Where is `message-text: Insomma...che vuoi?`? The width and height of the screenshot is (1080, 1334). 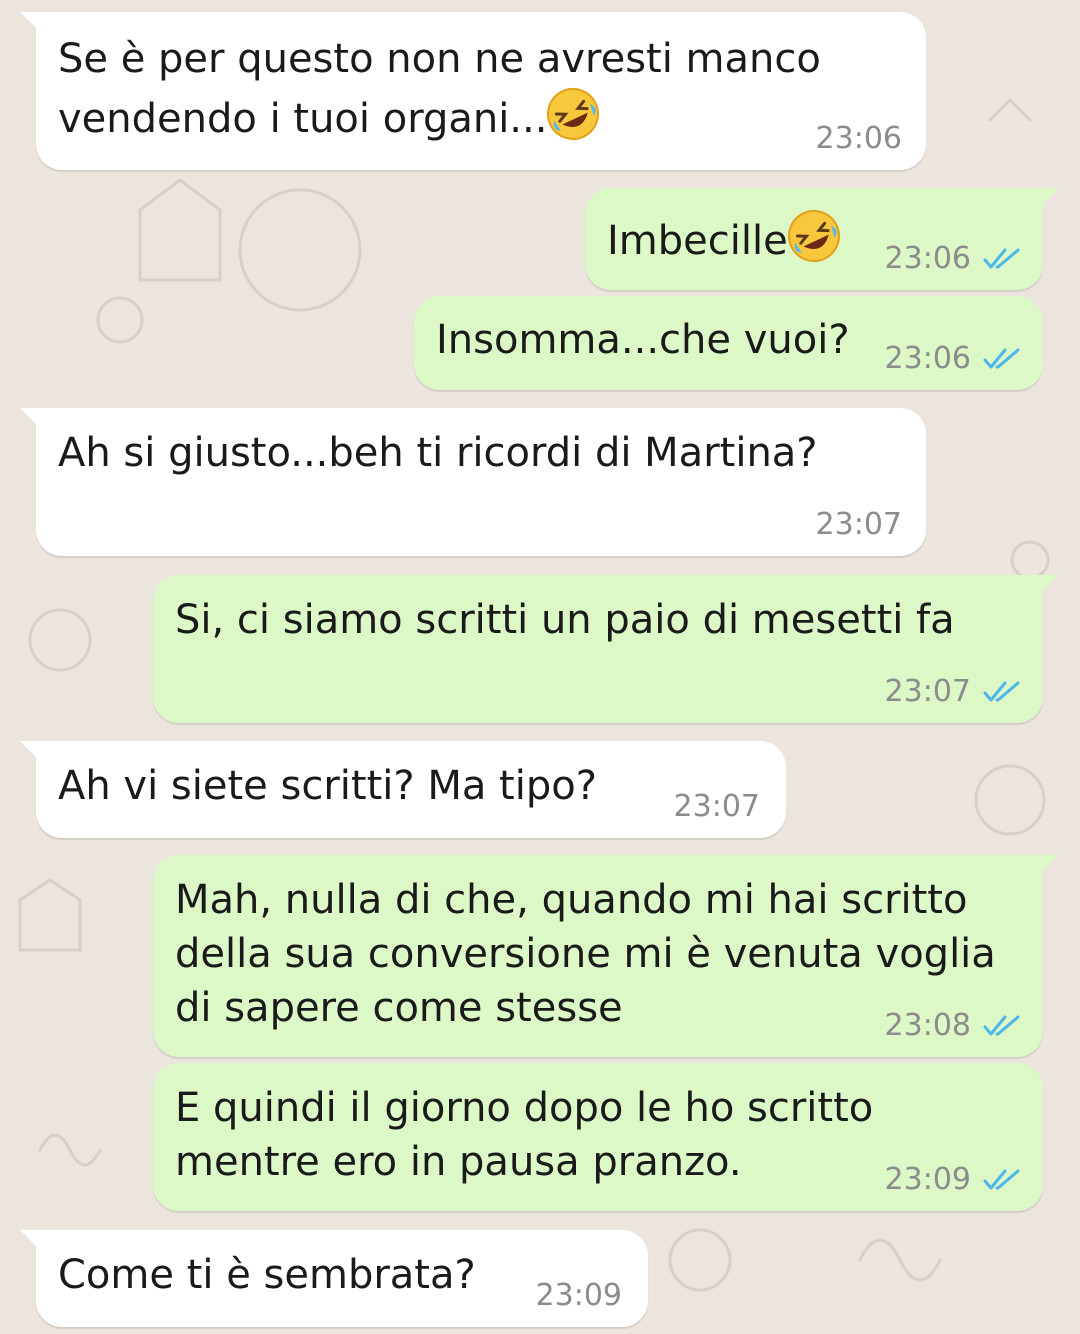
message-text: Insomma...che vuoi? is located at coordinates (643, 340).